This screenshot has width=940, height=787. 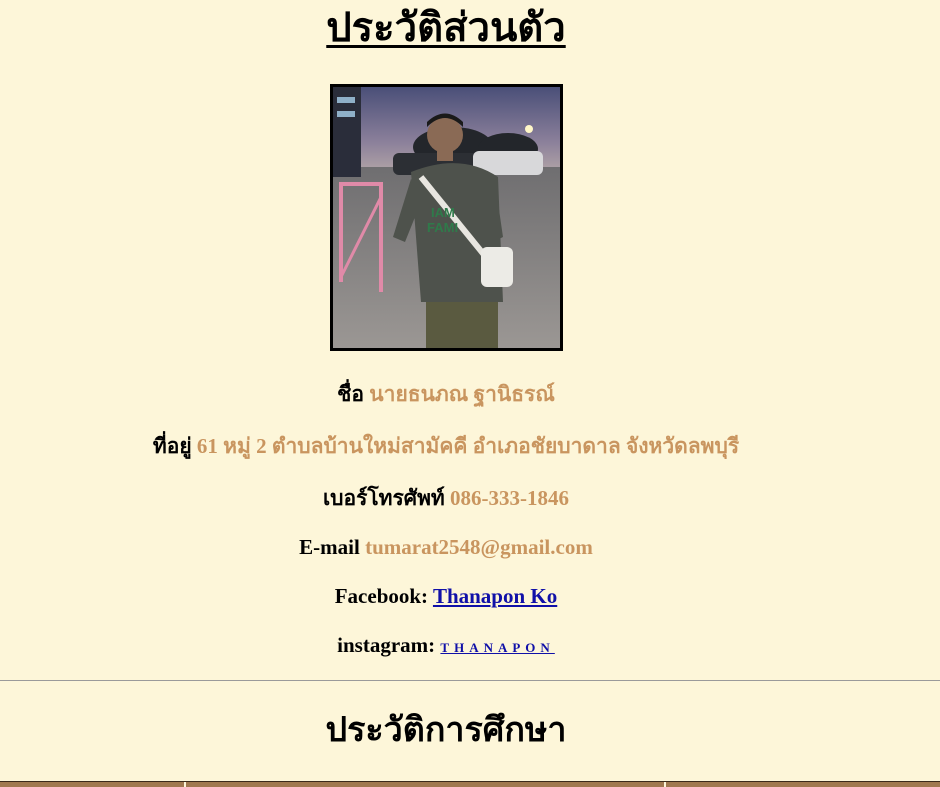 I want to click on phone-line: เบอร์โทรศัพท์ 086-333-1846, so click(x=446, y=498).